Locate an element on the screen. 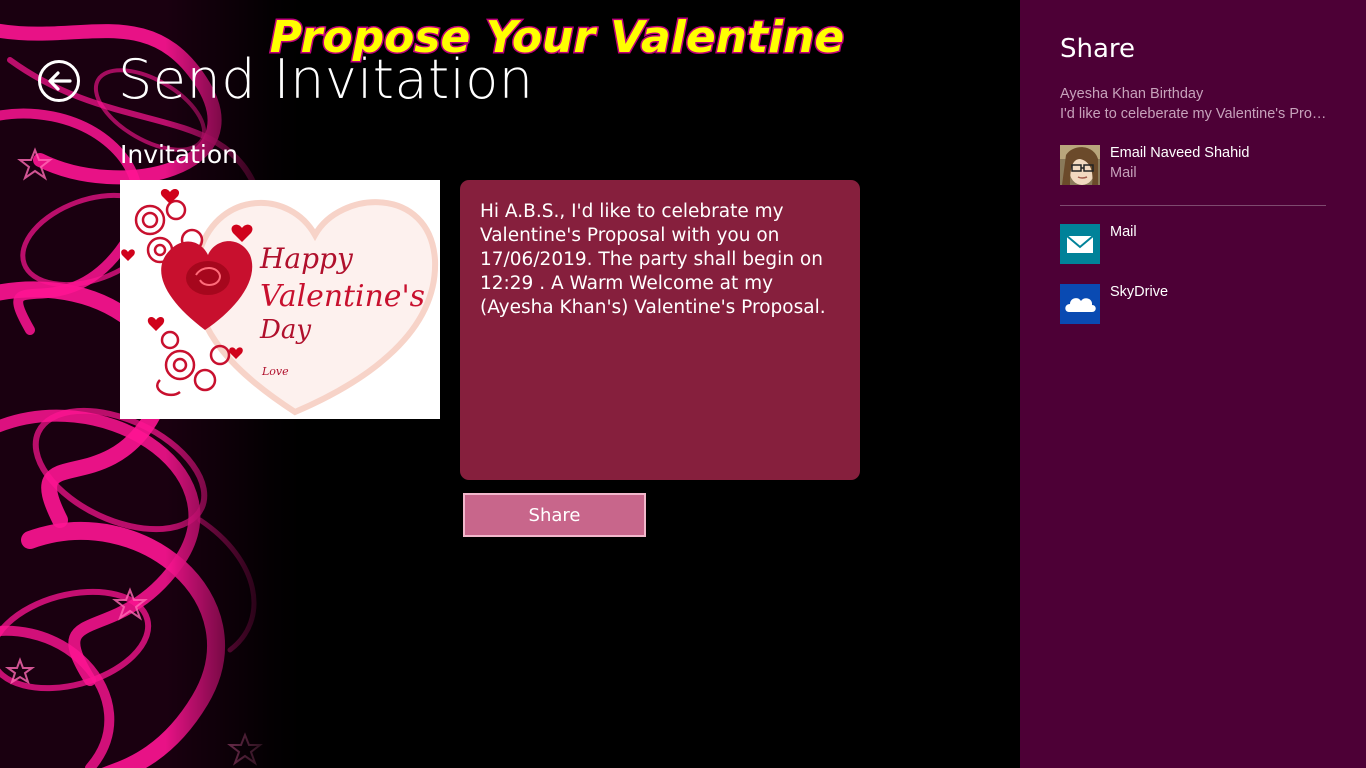 The image size is (1366, 768). avatar-icon is located at coordinates (1080, 165).